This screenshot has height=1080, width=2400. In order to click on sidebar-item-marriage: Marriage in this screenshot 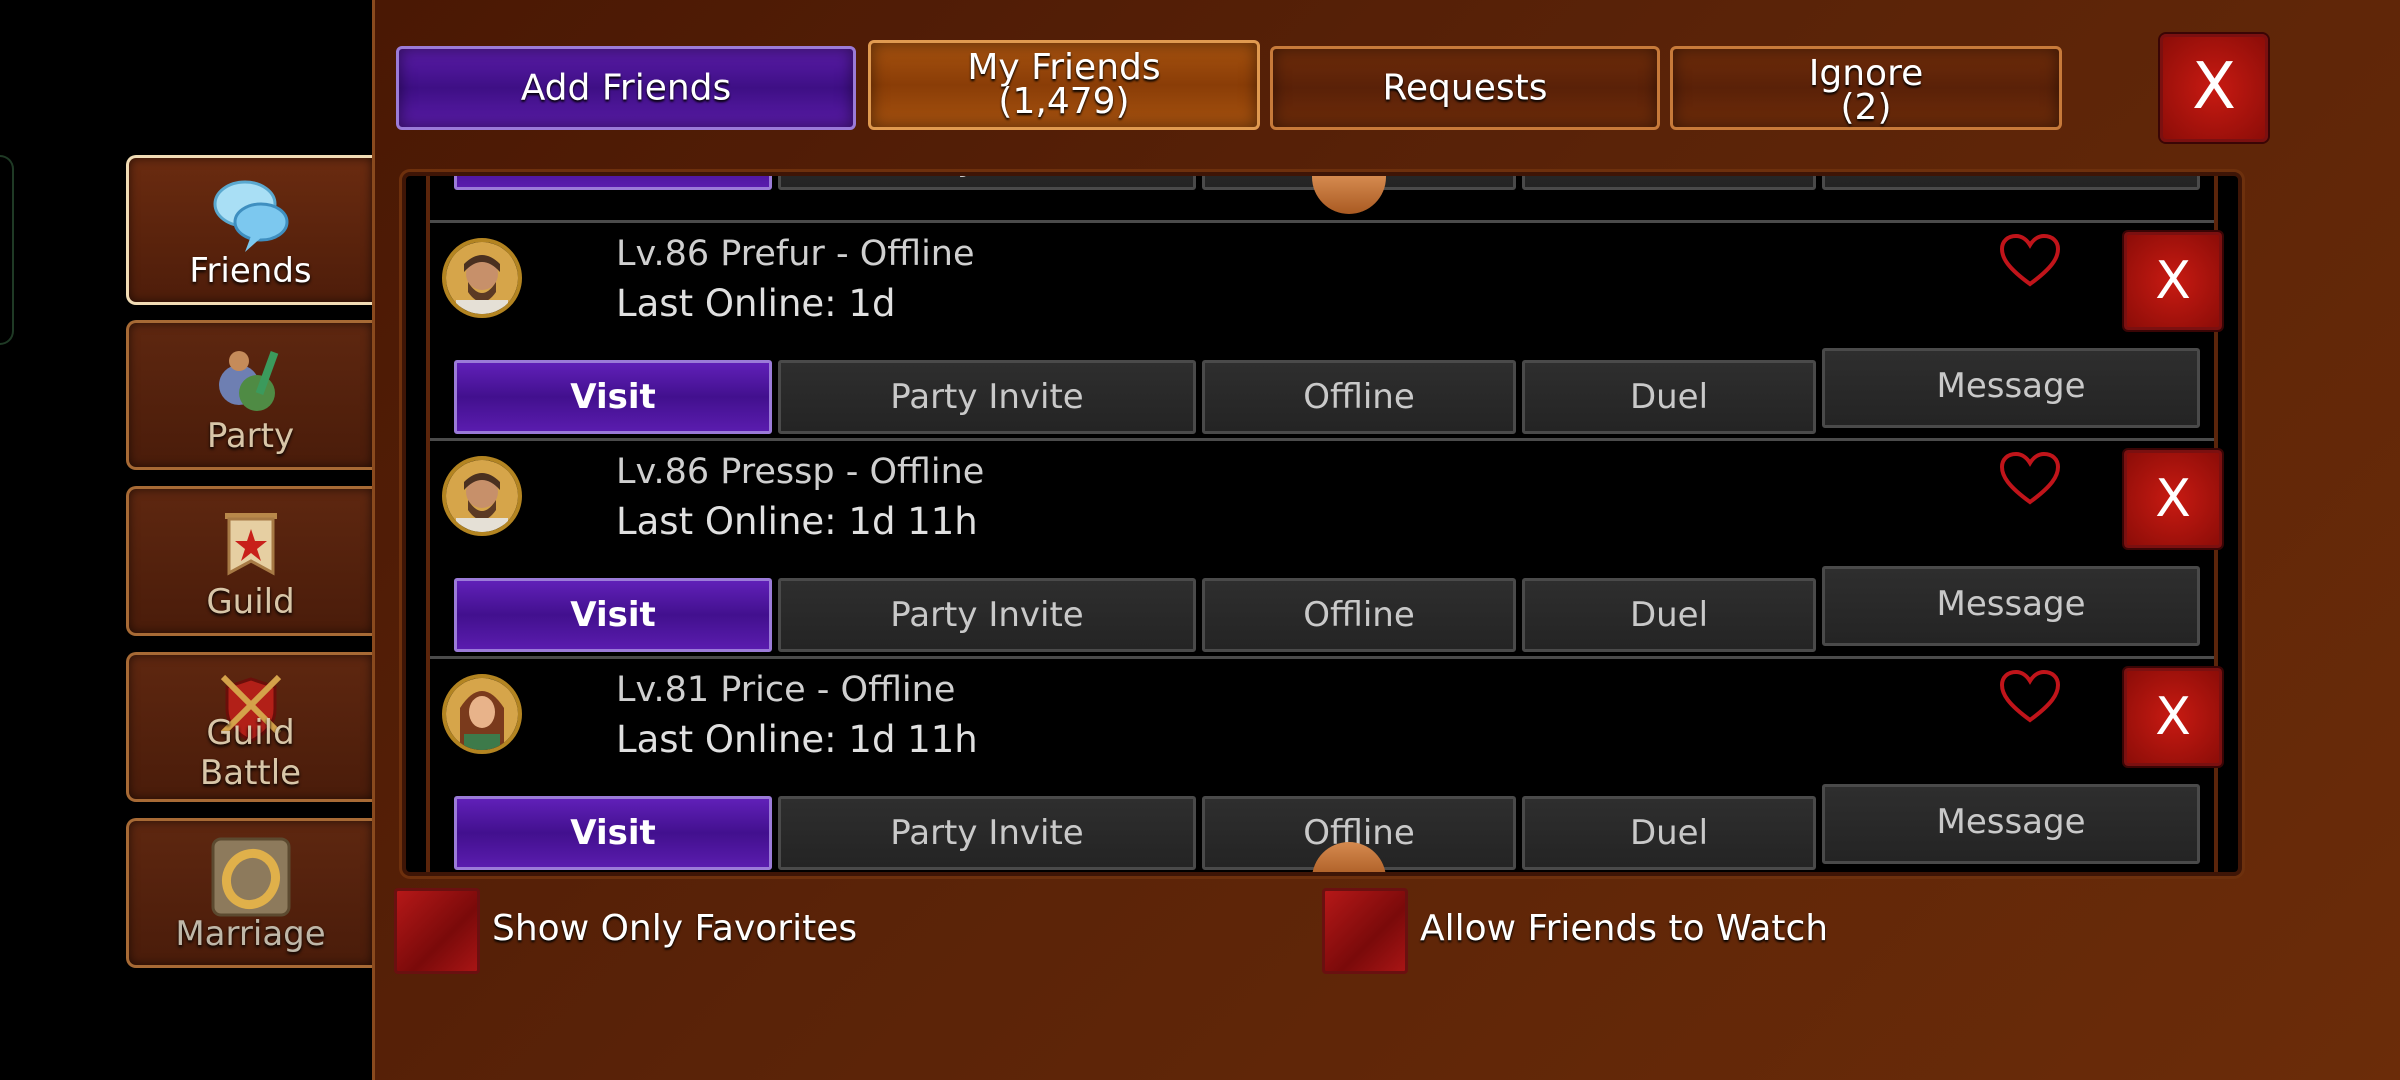, I will do `click(249, 893)`.